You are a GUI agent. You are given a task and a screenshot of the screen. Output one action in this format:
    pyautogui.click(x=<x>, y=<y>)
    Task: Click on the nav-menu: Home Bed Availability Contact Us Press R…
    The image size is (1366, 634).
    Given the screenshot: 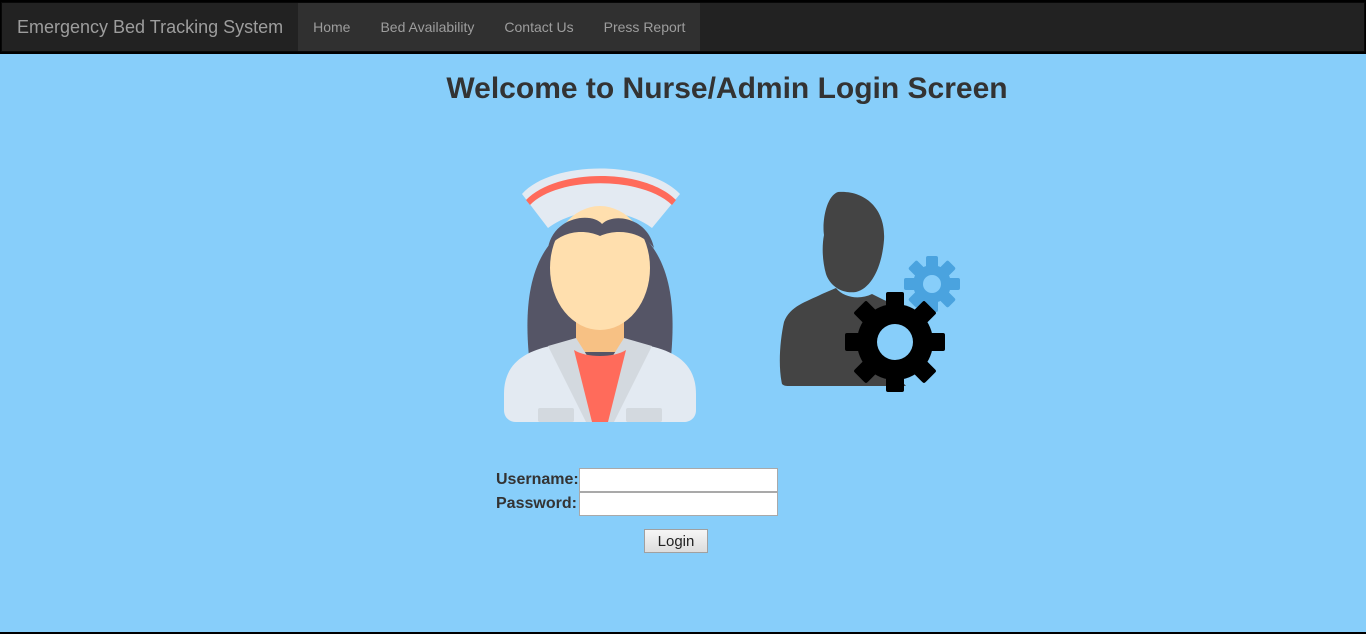 What is the action you would take?
    pyautogui.click(x=499, y=27)
    